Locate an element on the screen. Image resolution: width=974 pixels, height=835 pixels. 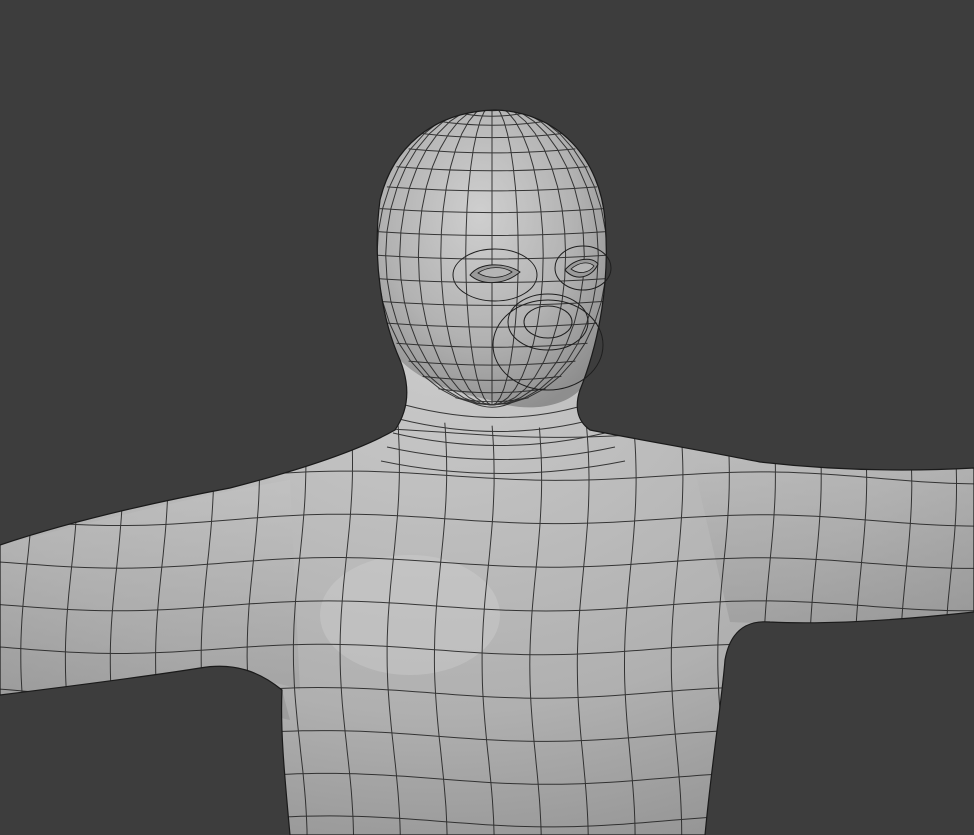
right-arm-shade is located at coordinates (832, 537).